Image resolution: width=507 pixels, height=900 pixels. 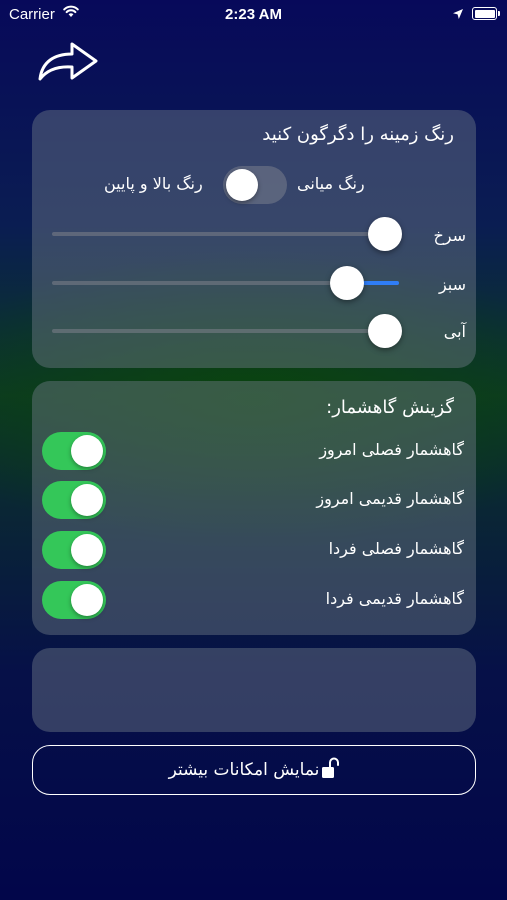 What do you see at coordinates (153, 183) in the screenshot?
I see `top-bottom-color-label: رنگ بالا و پایین` at bounding box center [153, 183].